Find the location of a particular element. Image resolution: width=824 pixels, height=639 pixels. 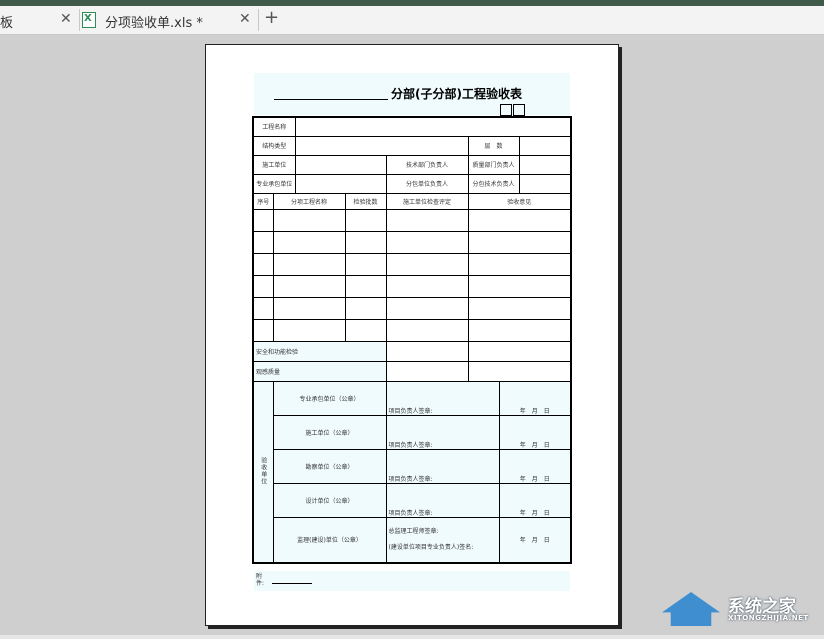

document-tab-bar: 板 ✕ 分项验收单.xls * ✕ + is located at coordinates (412, 20).